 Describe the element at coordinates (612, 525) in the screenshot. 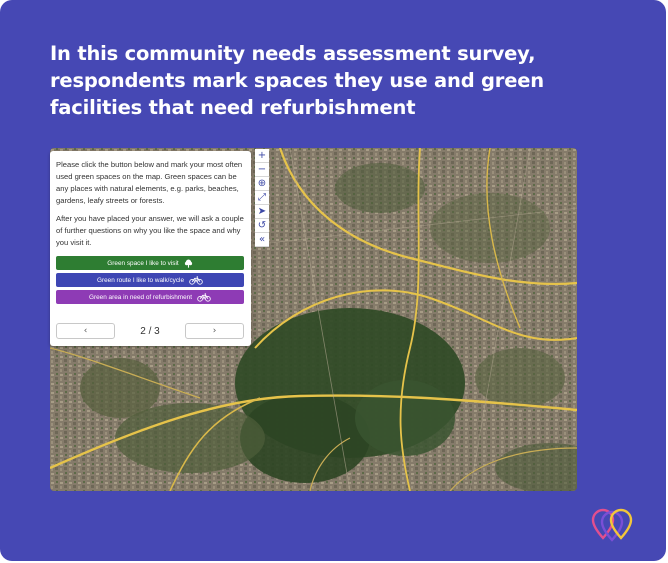

I see `brand-logo-icon` at that location.